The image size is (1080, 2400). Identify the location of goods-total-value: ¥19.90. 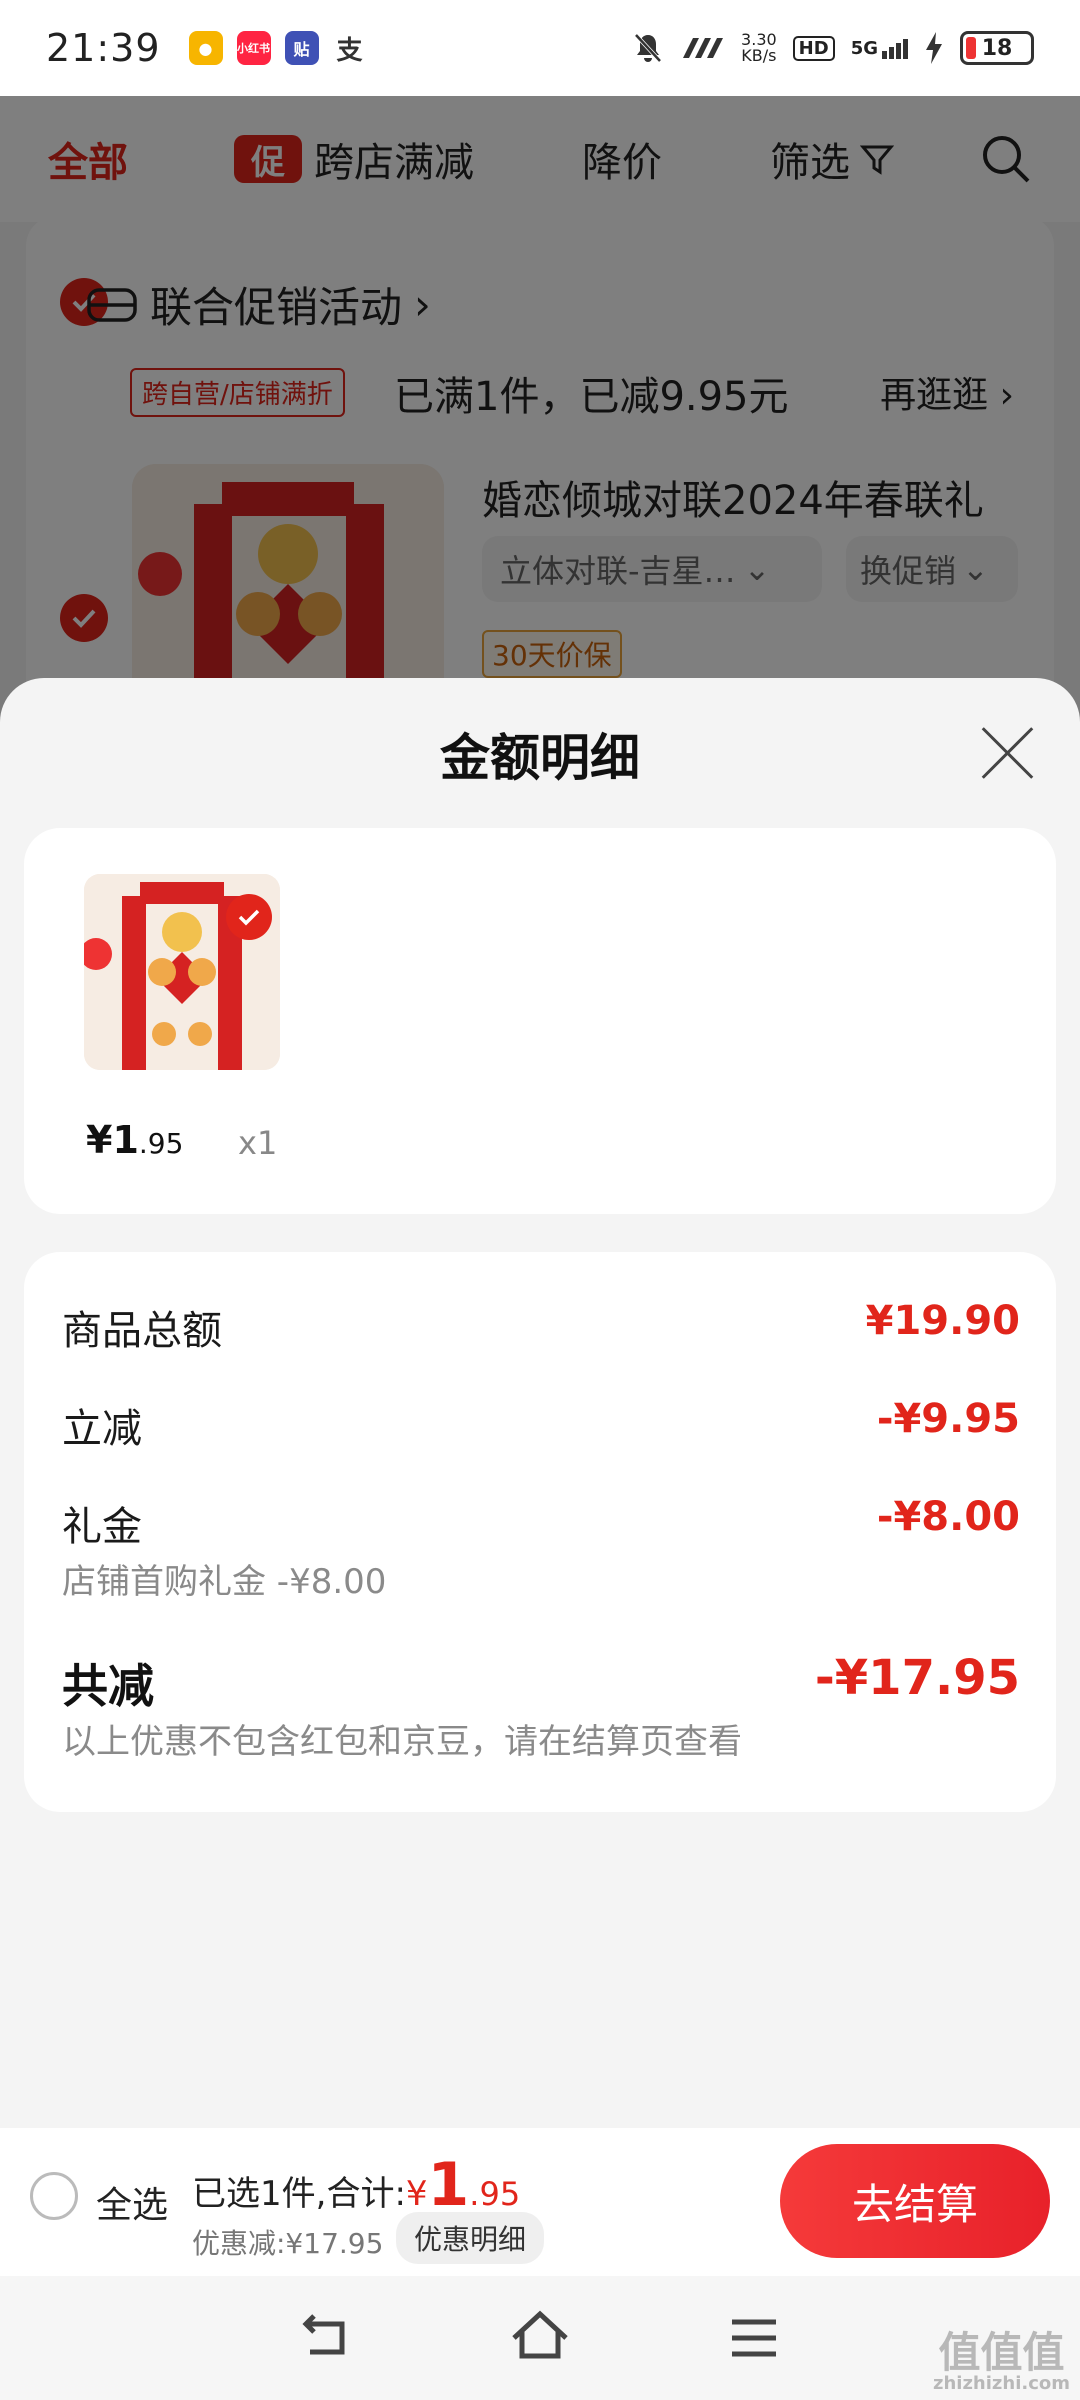
(942, 1321).